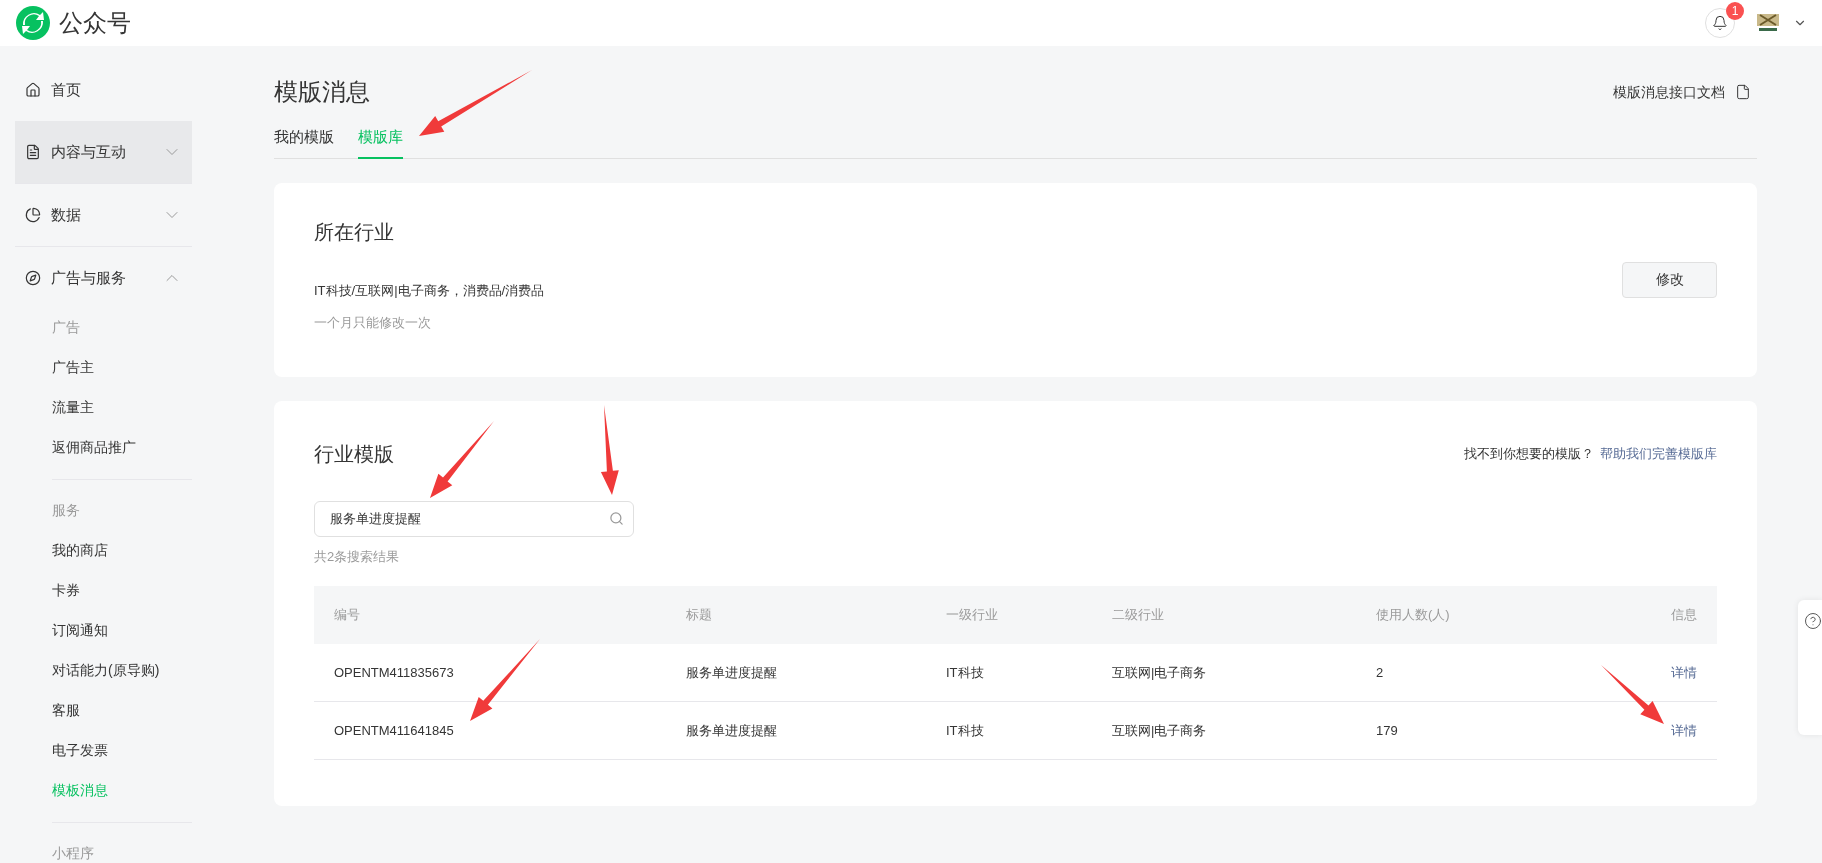 Image resolution: width=1822 pixels, height=863 pixels. I want to click on sidebar-item: 对话能力(原导购), so click(106, 670).